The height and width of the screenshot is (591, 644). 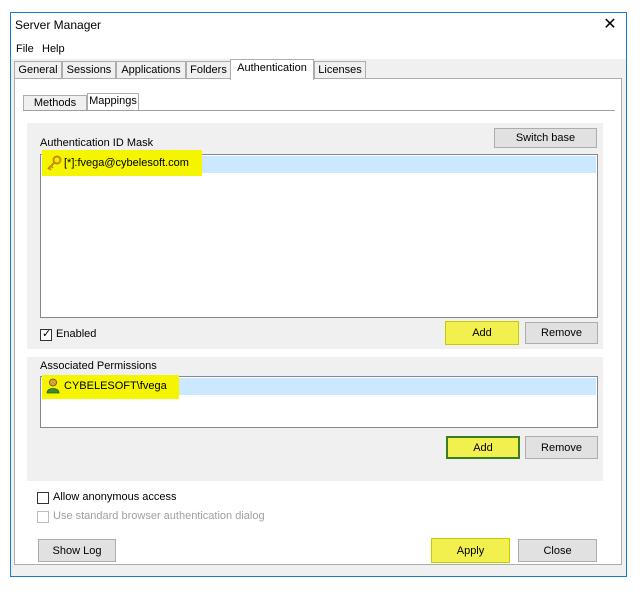 What do you see at coordinates (126, 163) in the screenshot?
I see `auth-entry-text: [*]:fvega@cybelesoft.com` at bounding box center [126, 163].